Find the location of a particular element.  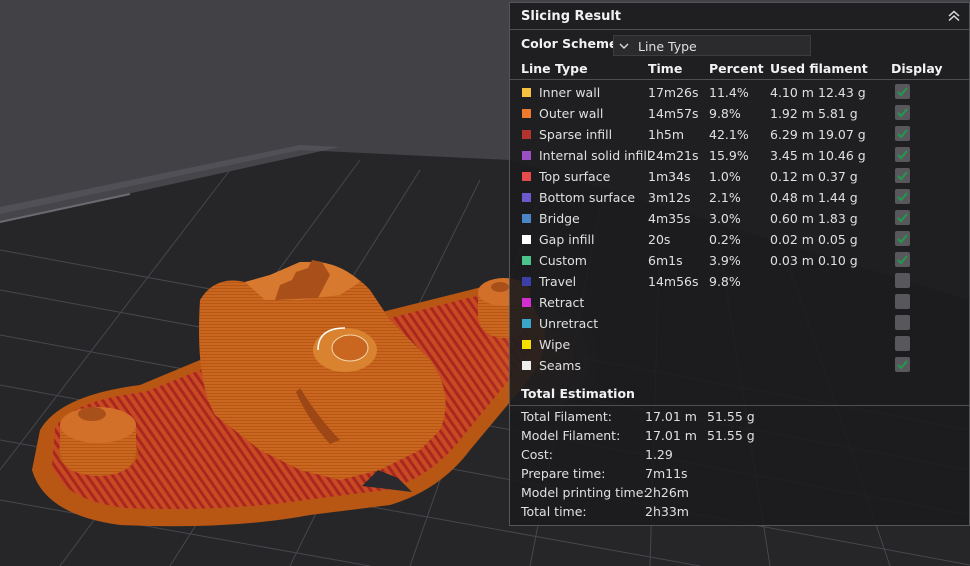

line-type-name: Retract is located at coordinates (562, 302).